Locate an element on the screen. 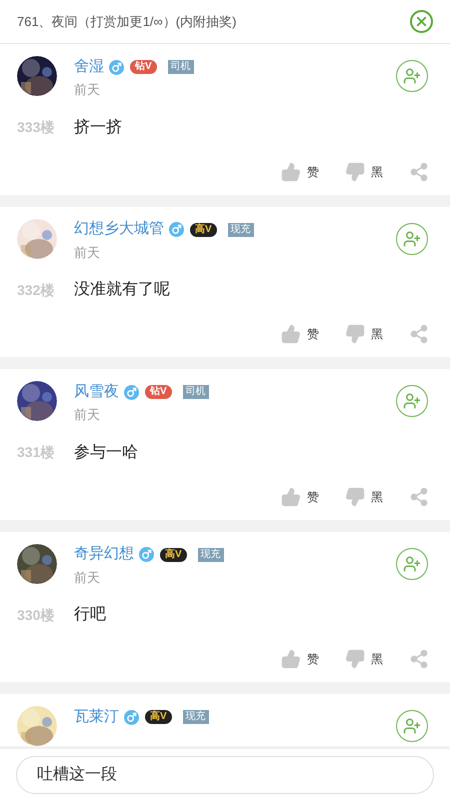 The image size is (450, 800). comment-text: 行吧 is located at coordinates (90, 615).